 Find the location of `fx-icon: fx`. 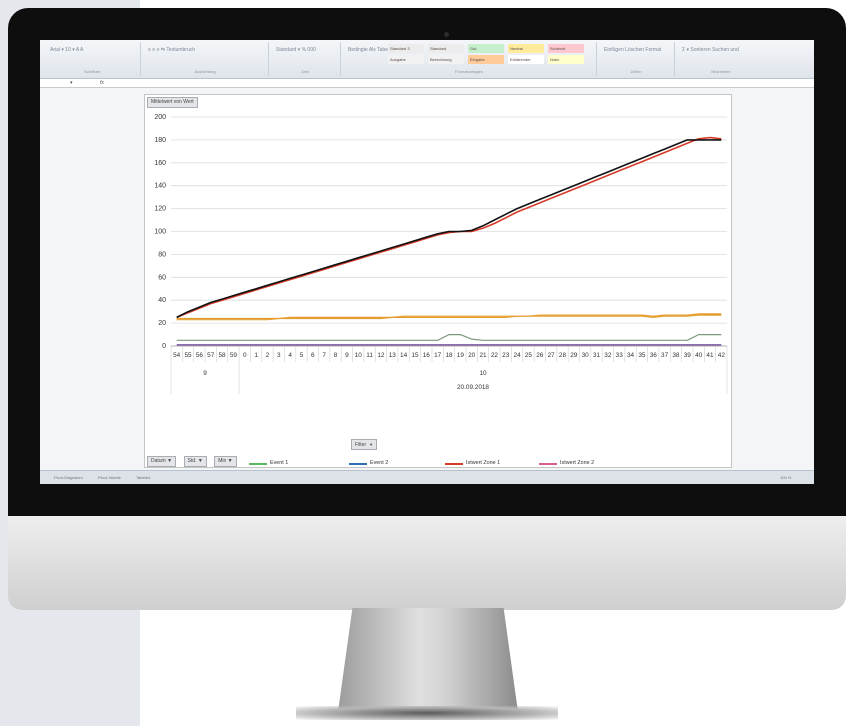

fx-icon: fx is located at coordinates (102, 83).